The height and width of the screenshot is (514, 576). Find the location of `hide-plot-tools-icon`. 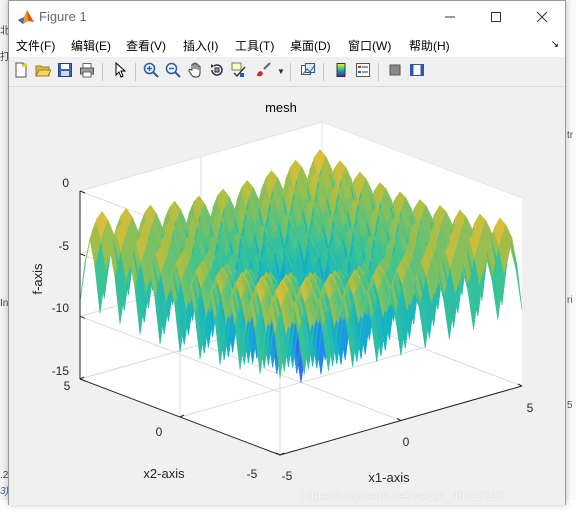

hide-plot-tools-icon is located at coordinates (395, 72).